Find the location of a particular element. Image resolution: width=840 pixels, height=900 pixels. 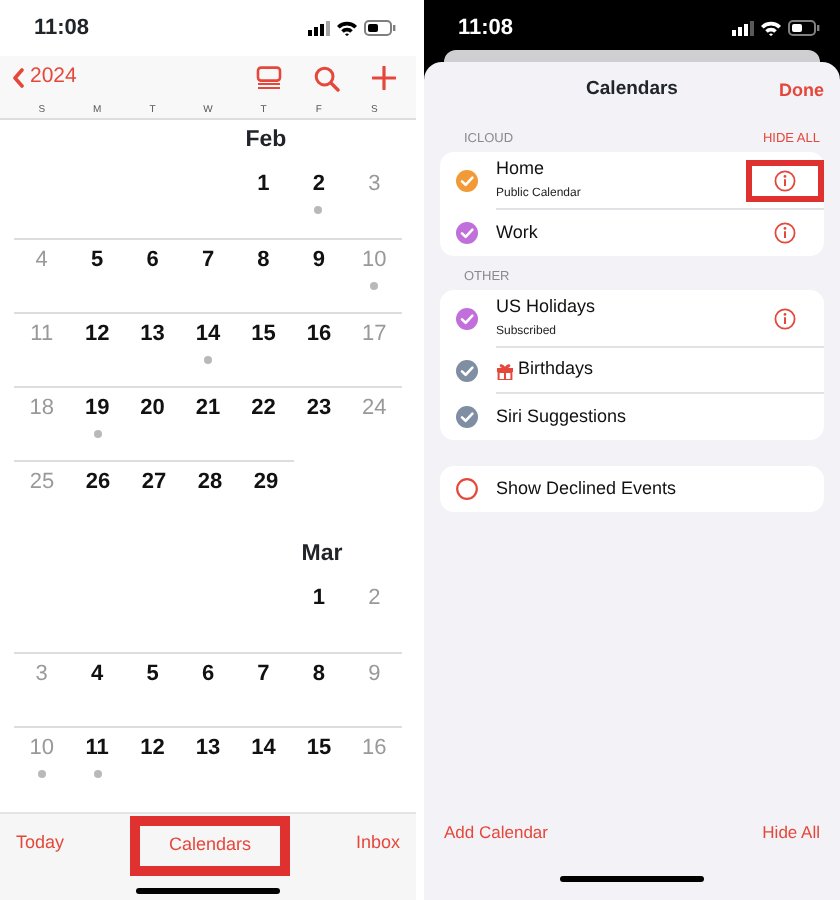

back-chevron-icon is located at coordinates (19, 78).